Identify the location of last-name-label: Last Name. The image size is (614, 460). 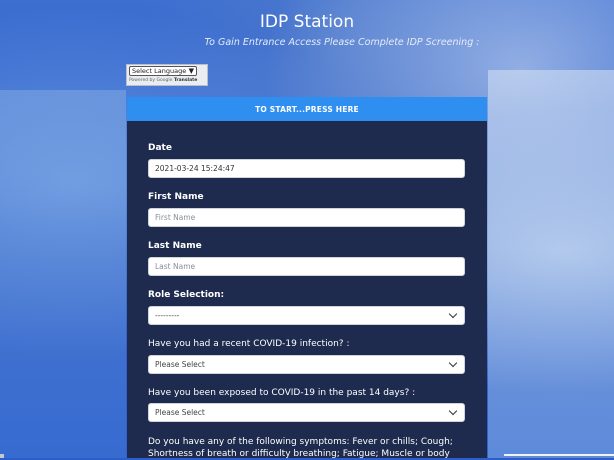
(175, 246).